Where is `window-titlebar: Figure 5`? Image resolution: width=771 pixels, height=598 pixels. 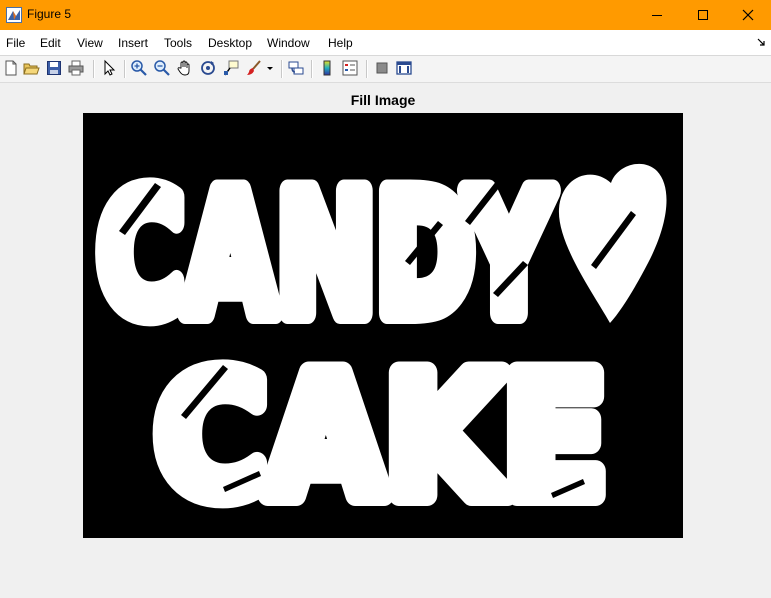
window-titlebar: Figure 5 is located at coordinates (385, 15).